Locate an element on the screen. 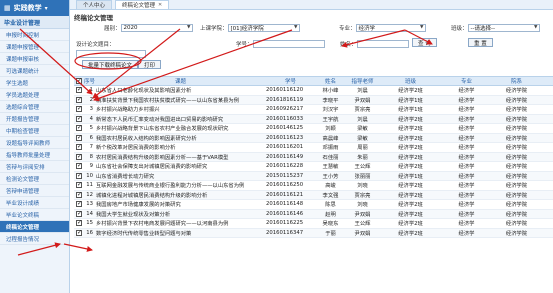 The image size is (553, 293). topic-input-wrap is located at coordinates (111, 54).